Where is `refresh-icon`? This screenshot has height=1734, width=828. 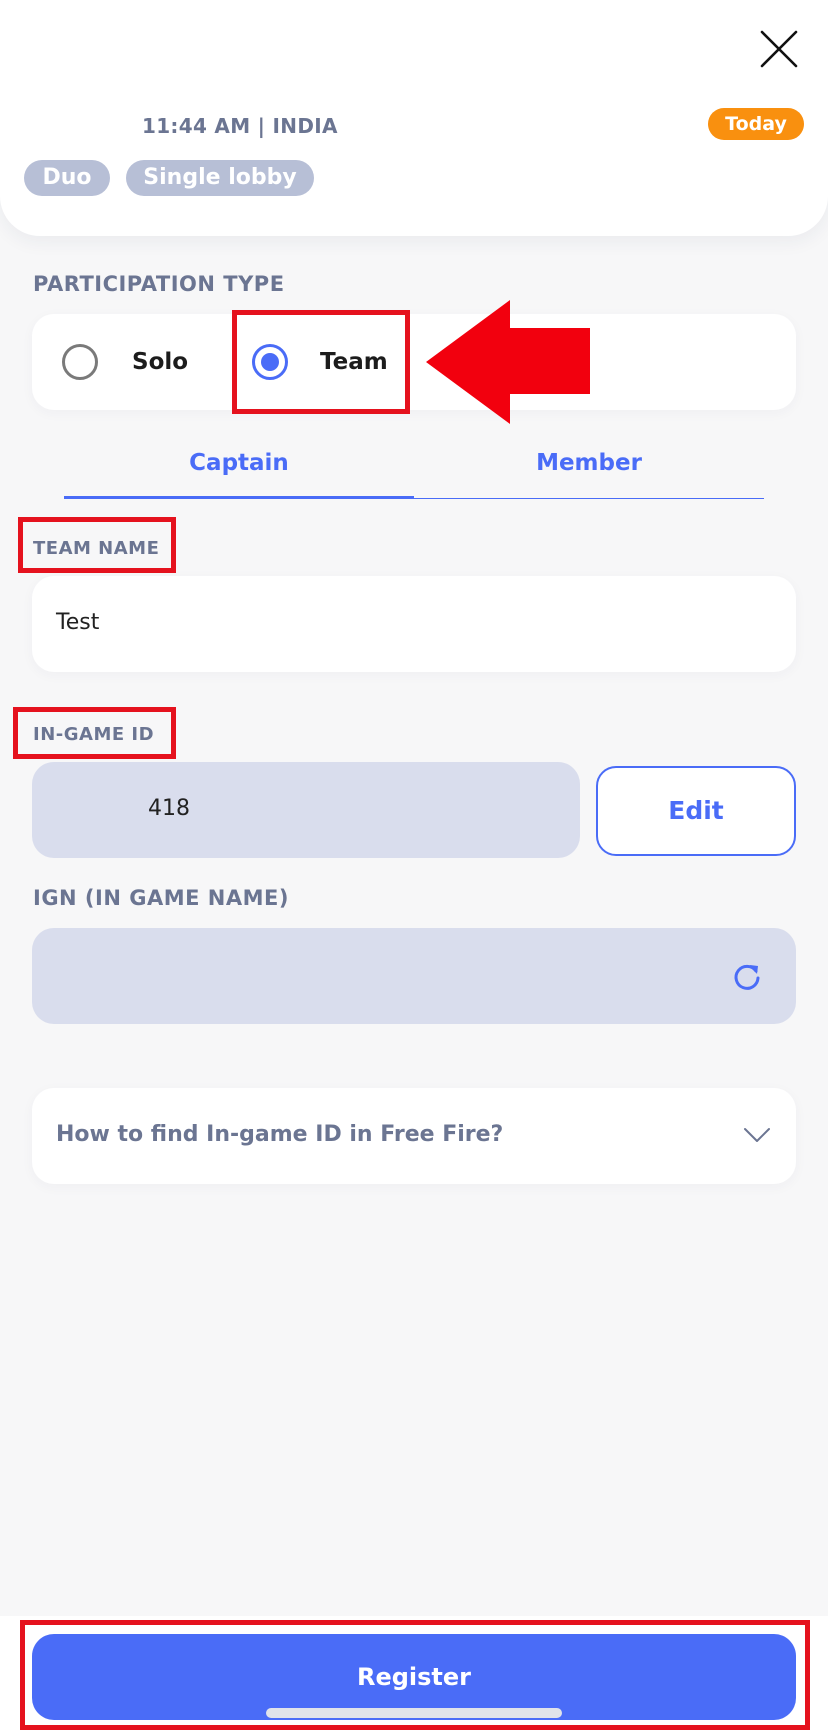 refresh-icon is located at coordinates (747, 977).